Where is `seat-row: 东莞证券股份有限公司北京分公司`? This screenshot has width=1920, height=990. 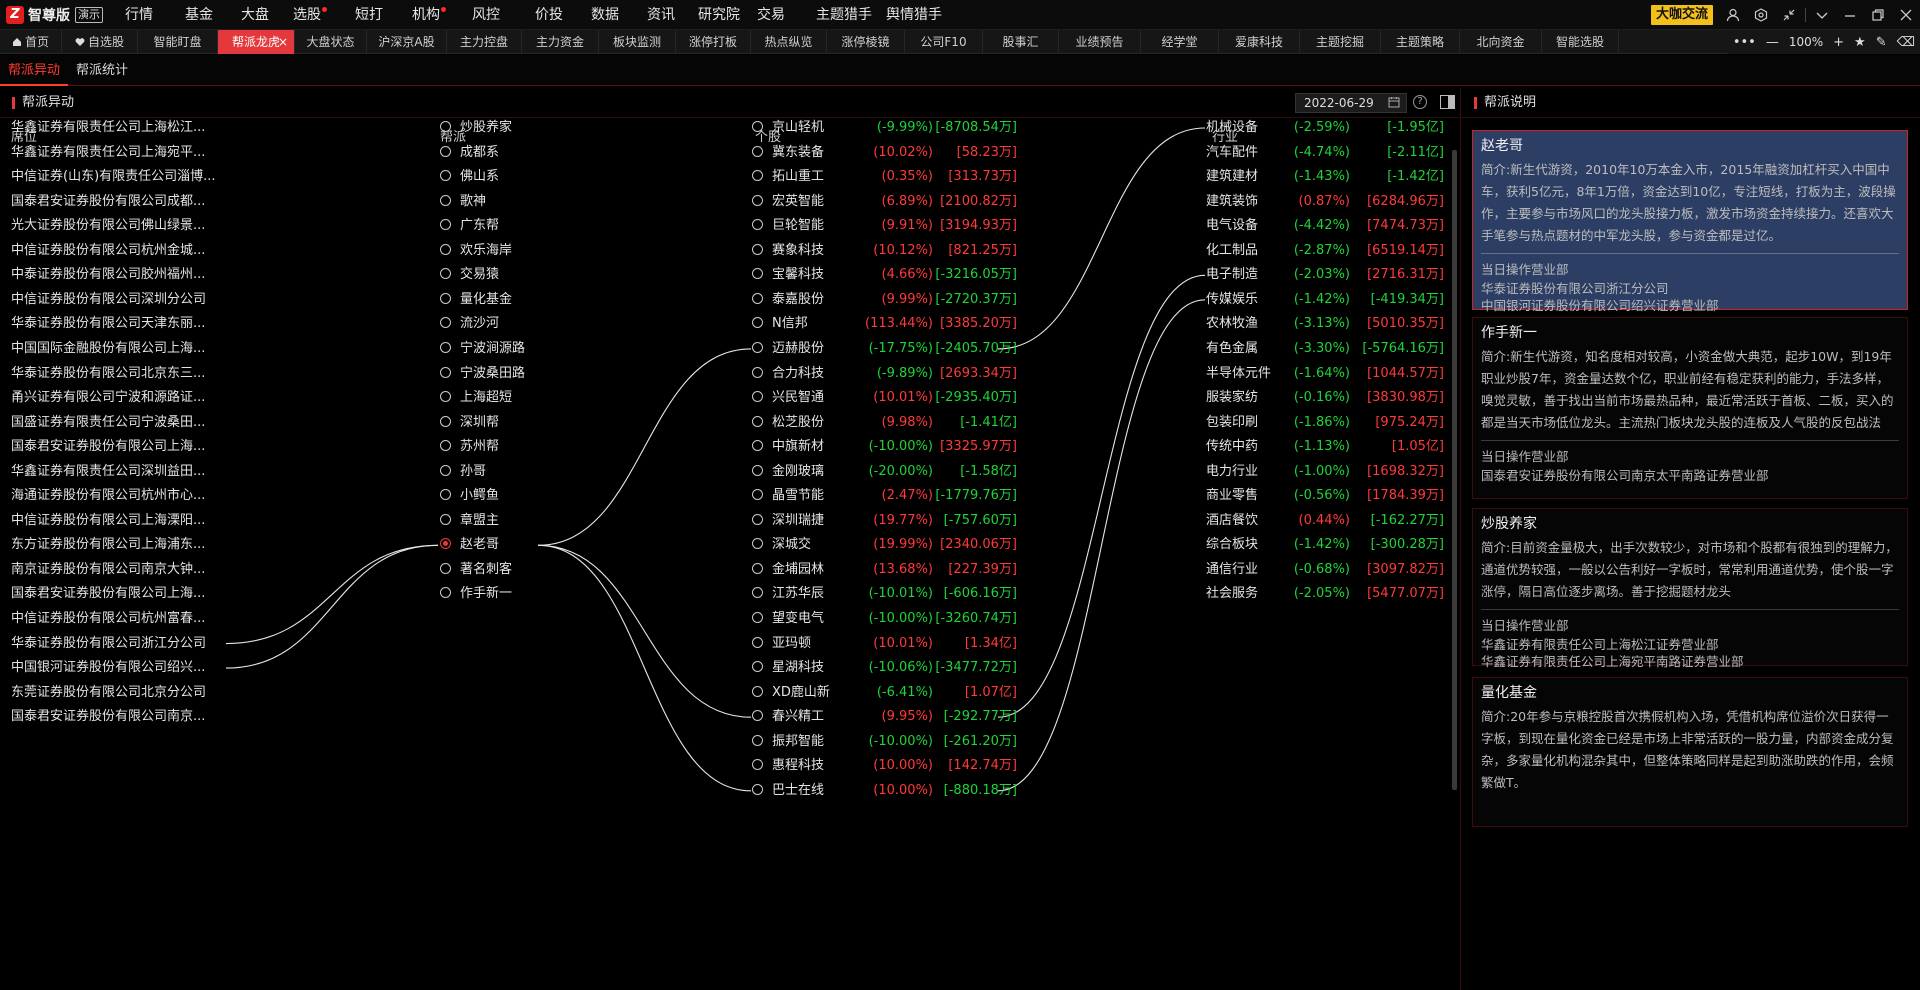 seat-row: 东莞证券股份有限公司北京分公司 is located at coordinates (121, 693).